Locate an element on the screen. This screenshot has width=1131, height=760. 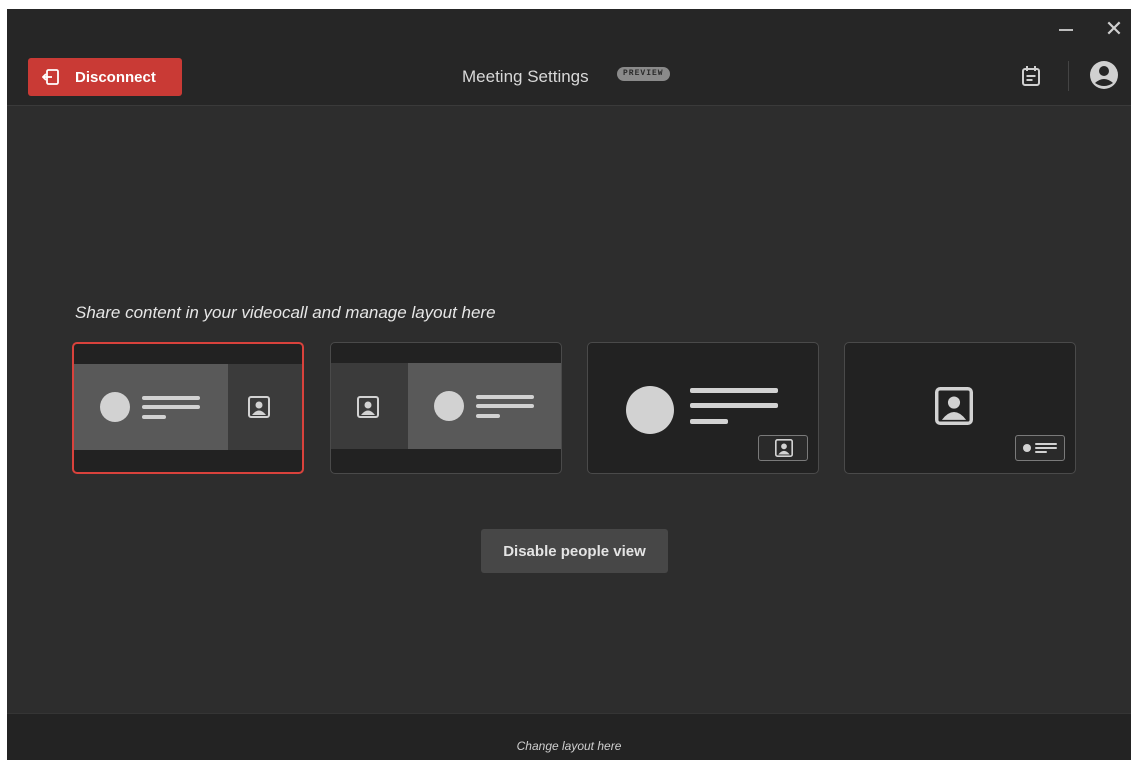
layout-option-content-full is located at coordinates (703, 408).